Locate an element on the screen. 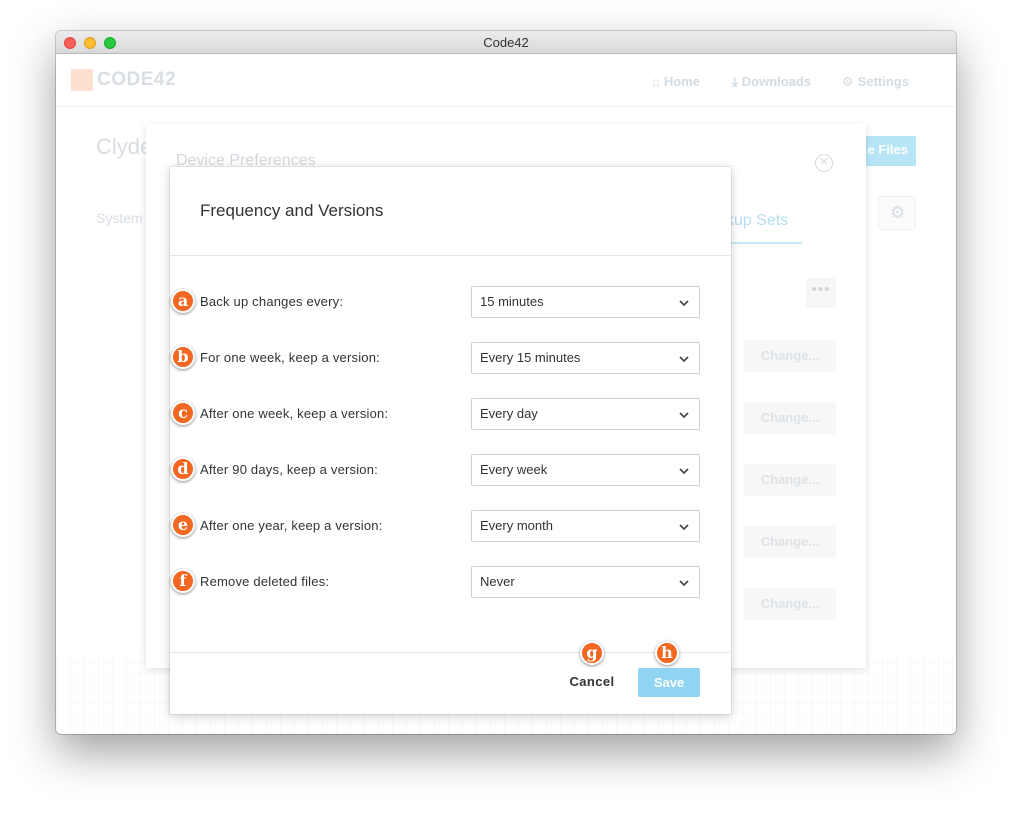 The width and height of the screenshot is (1012, 814). after-one-year-version-label: After one year, keep a version: is located at coordinates (291, 525).